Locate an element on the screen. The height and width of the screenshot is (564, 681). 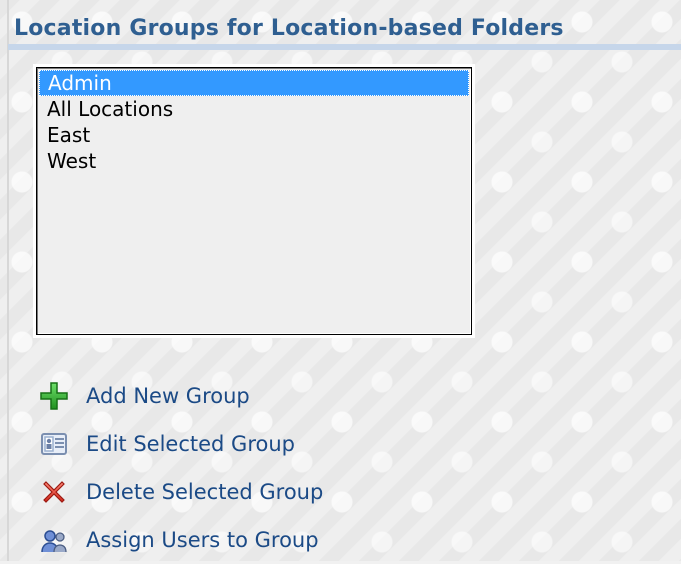
edit-icon is located at coordinates (54, 444).